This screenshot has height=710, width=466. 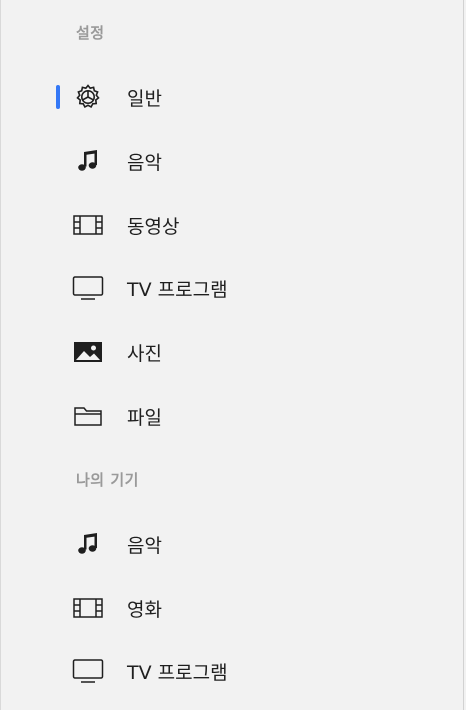 I want to click on sidebar-item-label: 일반, so click(x=144, y=98).